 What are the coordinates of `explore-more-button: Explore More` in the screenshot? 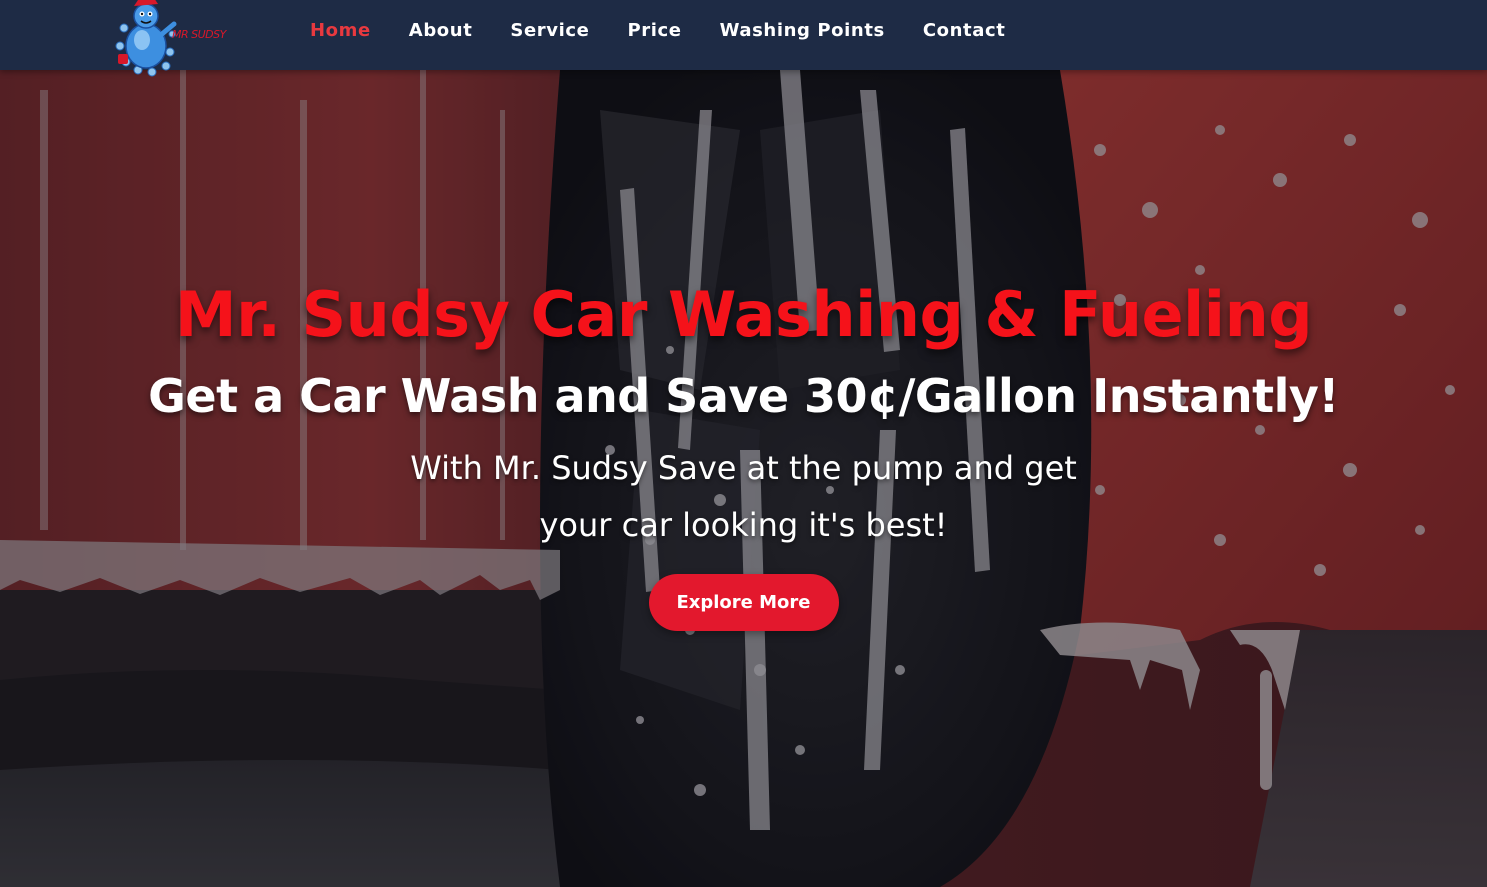 It's located at (743, 602).